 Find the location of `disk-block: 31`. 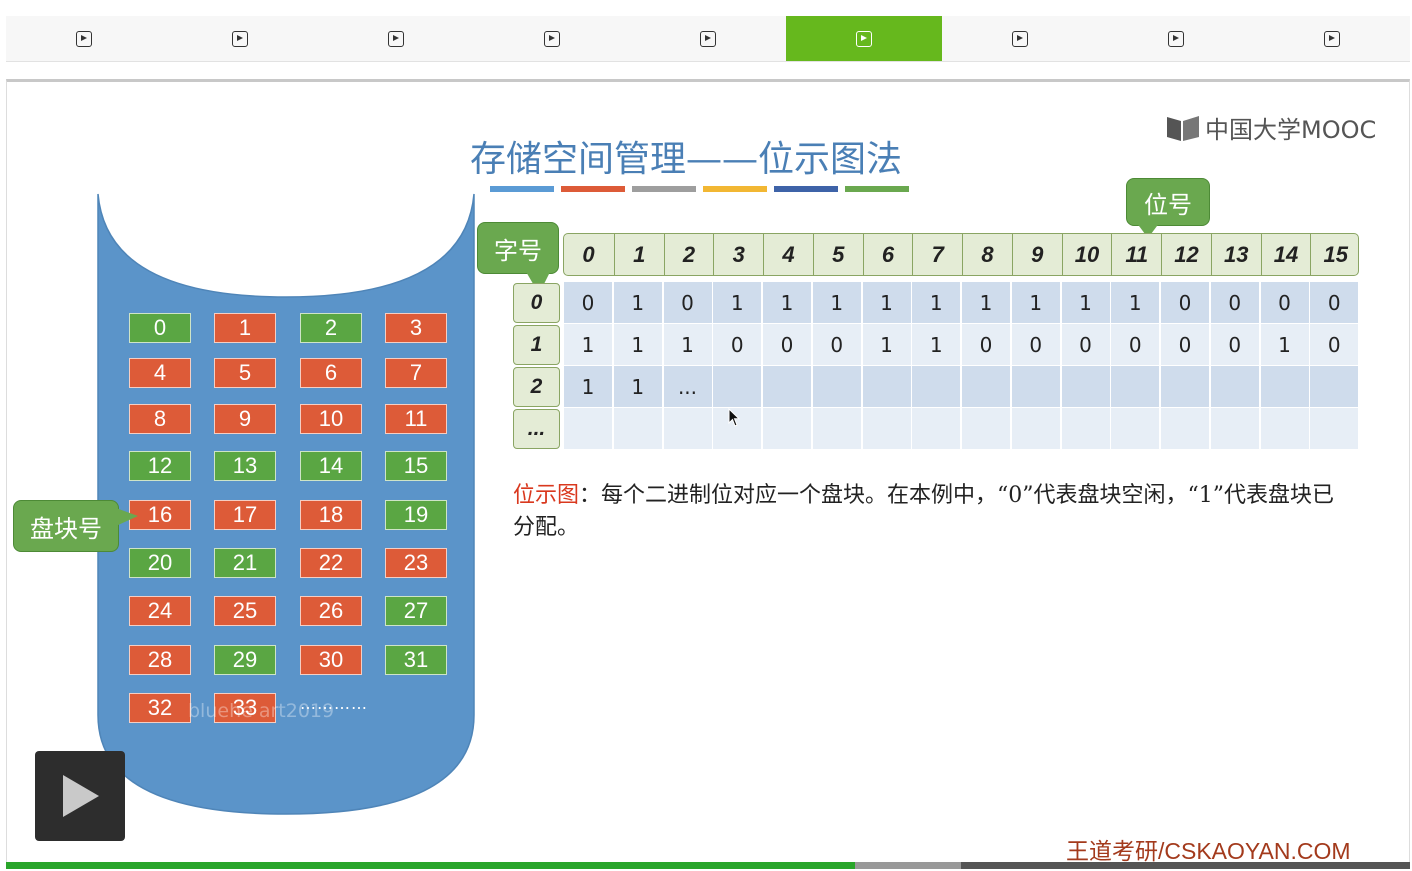

disk-block: 31 is located at coordinates (416, 660).